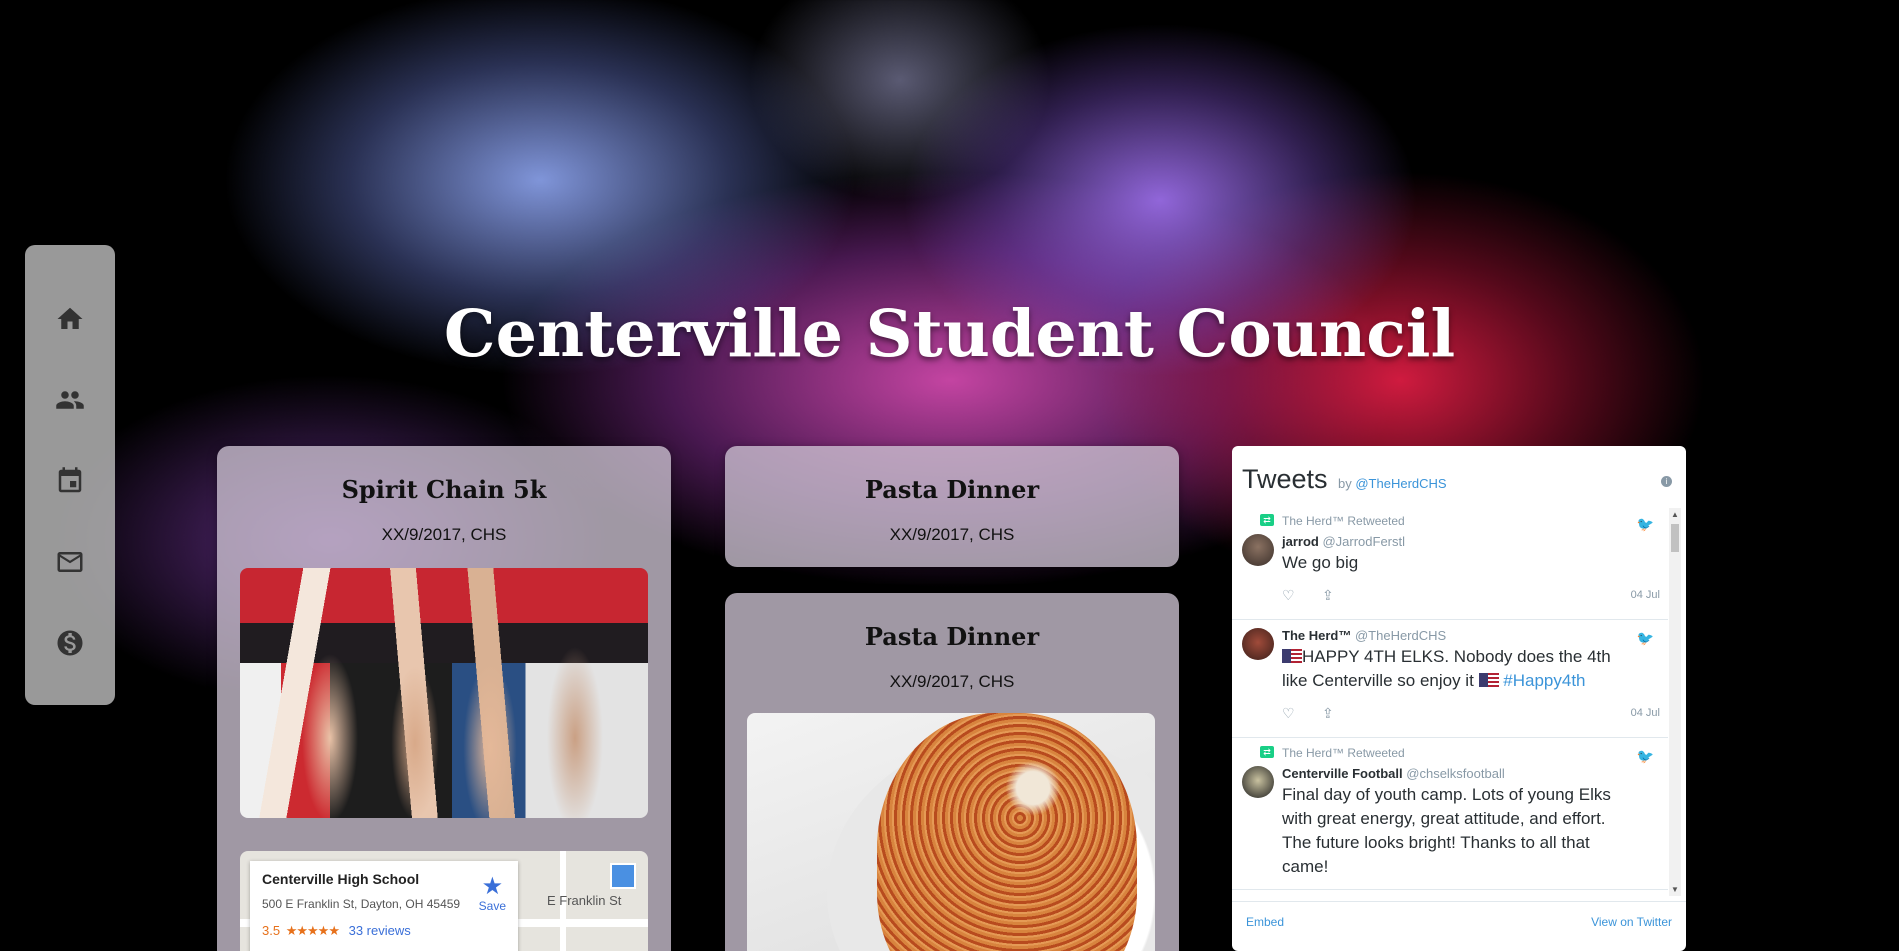  I want to click on tweet-author: Centerville Football @chselksfootball, so click(1455, 773).